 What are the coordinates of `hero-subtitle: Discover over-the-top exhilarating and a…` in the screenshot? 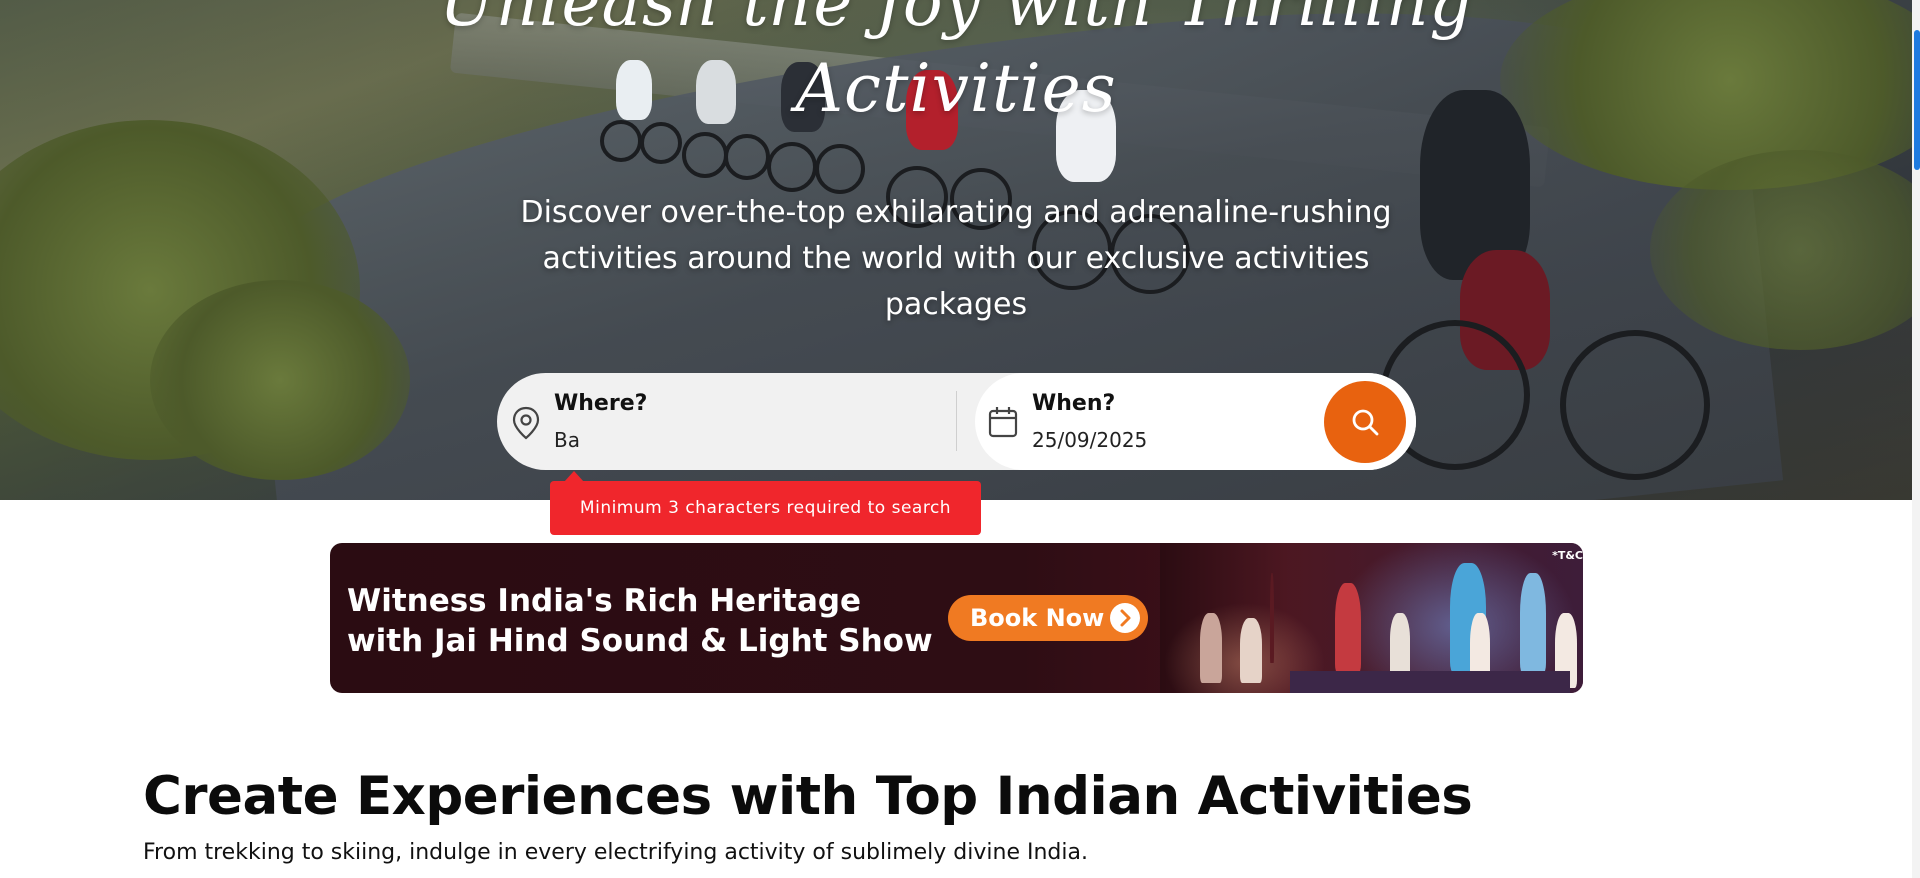 It's located at (956, 258).